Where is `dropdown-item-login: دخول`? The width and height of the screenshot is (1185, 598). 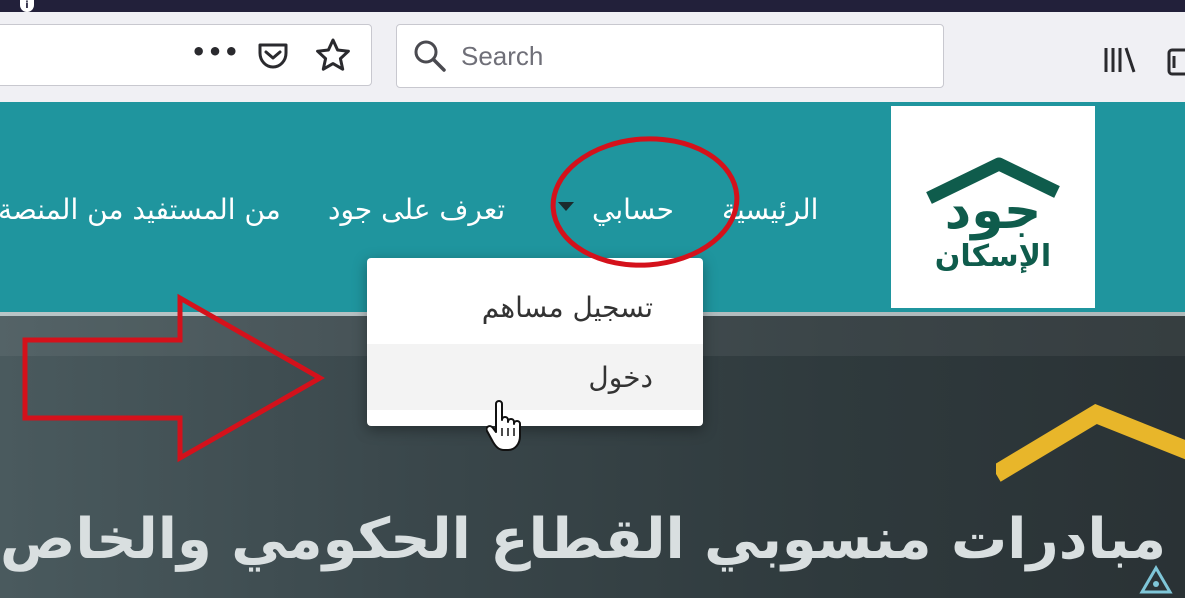 dropdown-item-login: دخول is located at coordinates (513, 378).